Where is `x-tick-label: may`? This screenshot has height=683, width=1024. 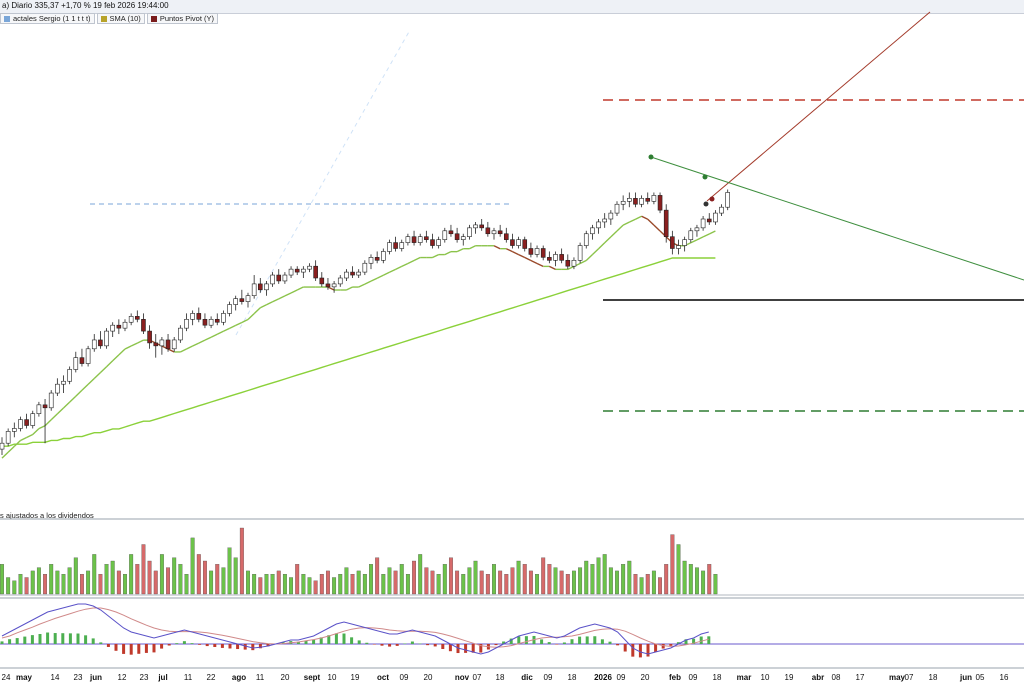
x-tick-label: may is located at coordinates (24, 677).